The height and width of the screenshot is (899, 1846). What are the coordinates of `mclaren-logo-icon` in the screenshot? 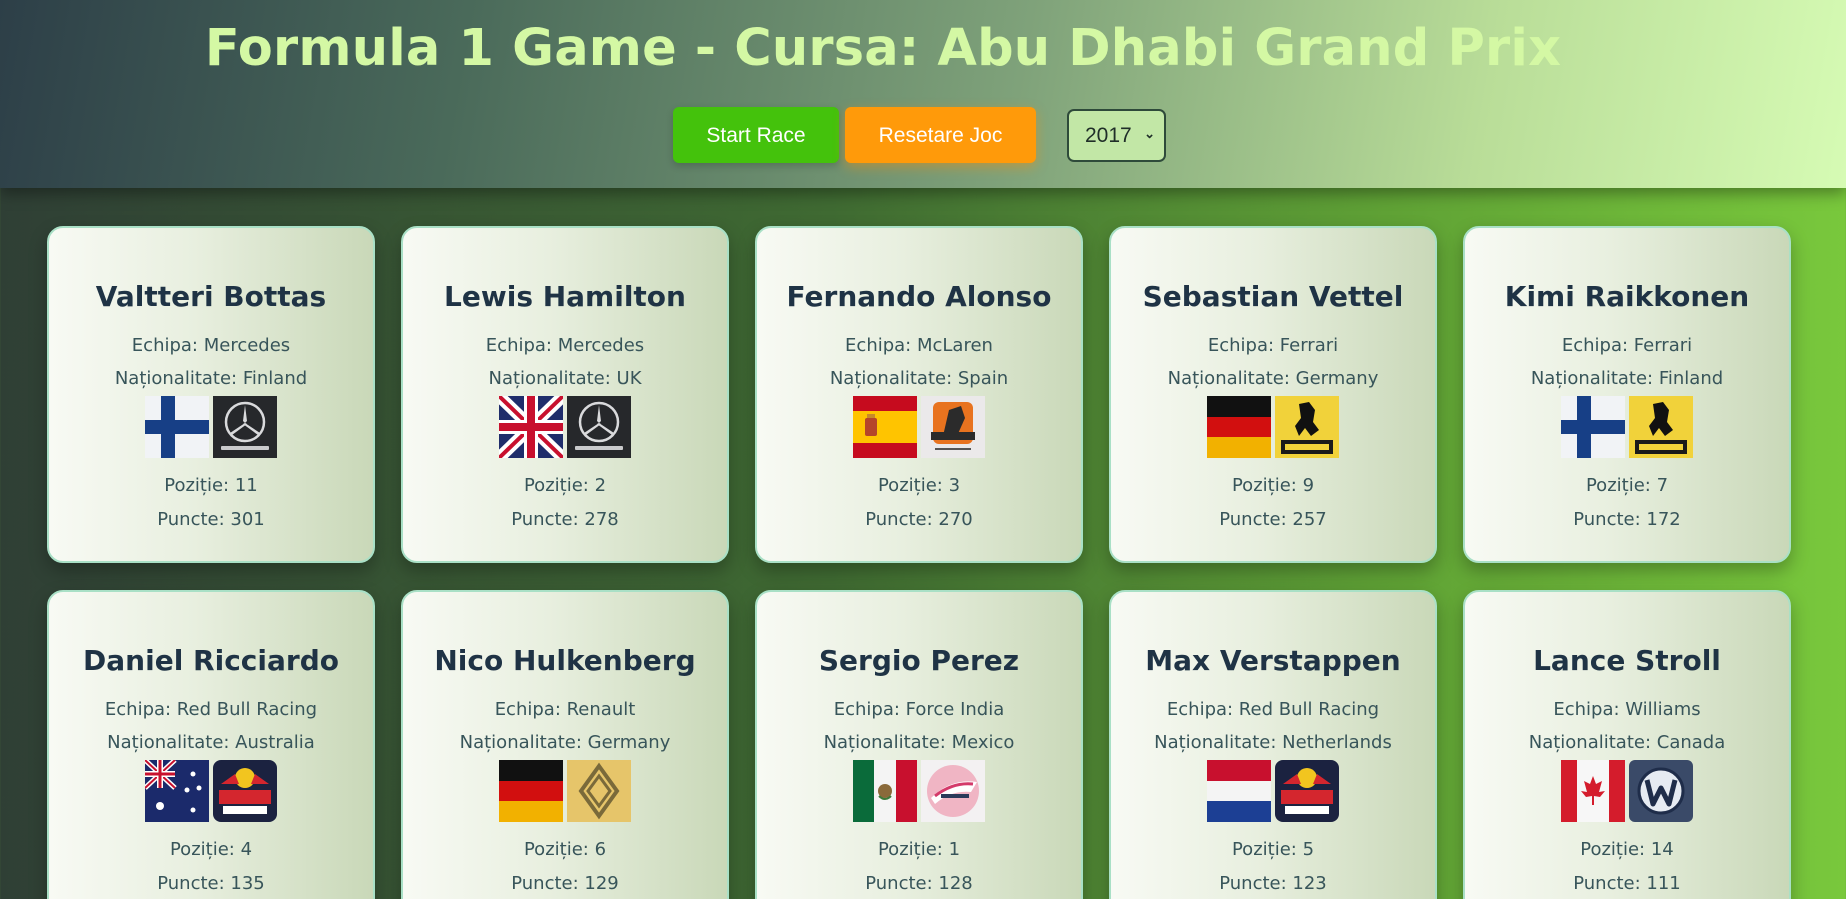 It's located at (953, 427).